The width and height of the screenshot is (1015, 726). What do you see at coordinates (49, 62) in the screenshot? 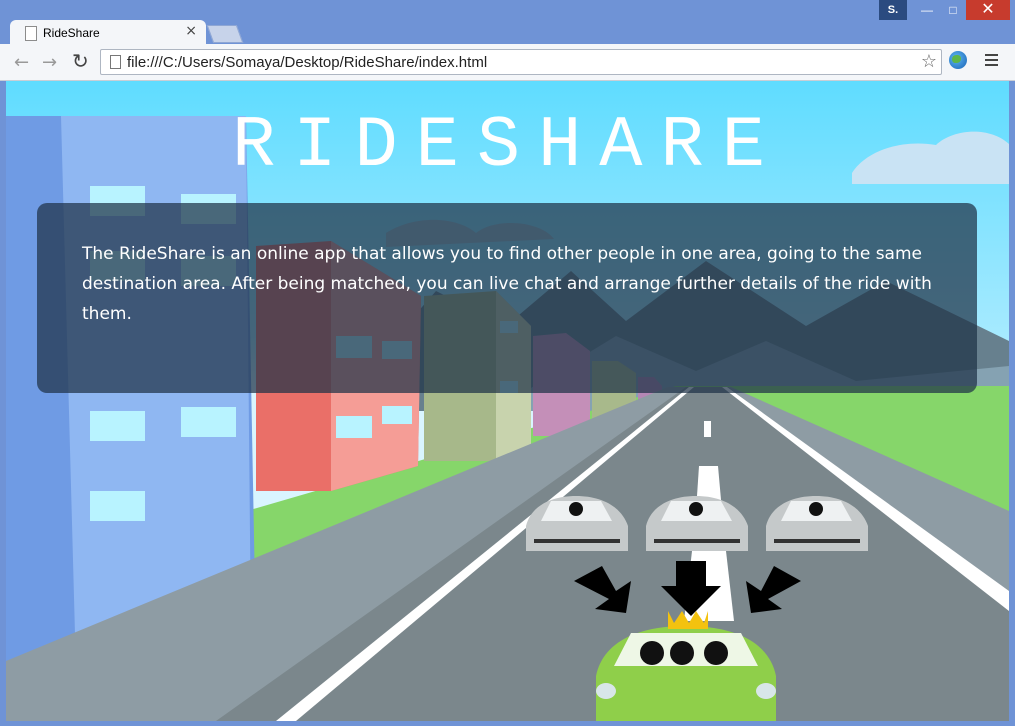
I see `forward-arrow-icon: →` at bounding box center [49, 62].